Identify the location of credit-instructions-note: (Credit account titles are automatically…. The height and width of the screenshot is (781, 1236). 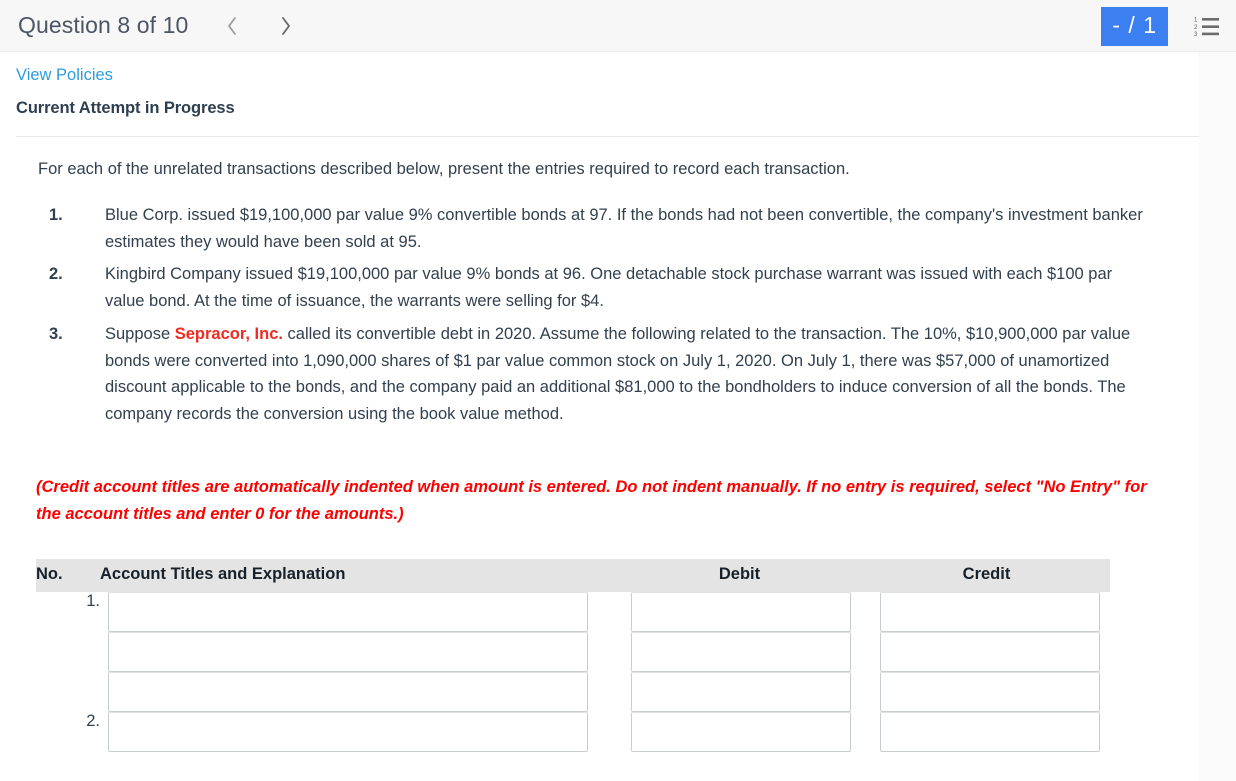
(591, 500).